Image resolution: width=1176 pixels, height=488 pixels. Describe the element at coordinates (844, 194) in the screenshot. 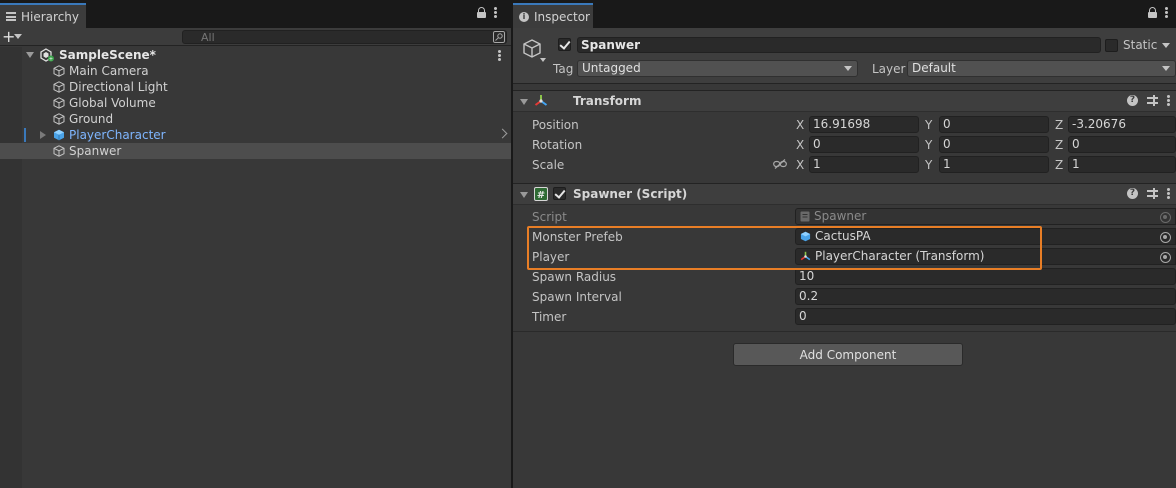

I see `spawner-header: # Spawner (Script) ?` at that location.